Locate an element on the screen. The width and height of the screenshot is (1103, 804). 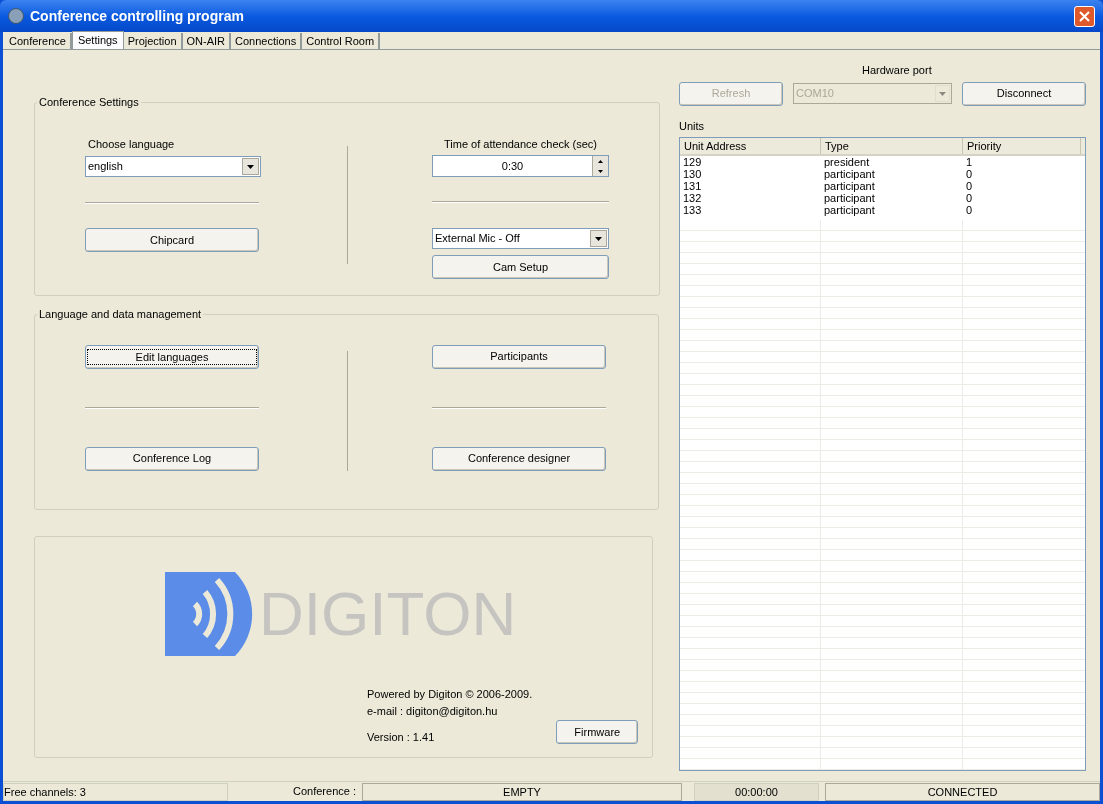
column-header: Unit Address is located at coordinates (750, 146).